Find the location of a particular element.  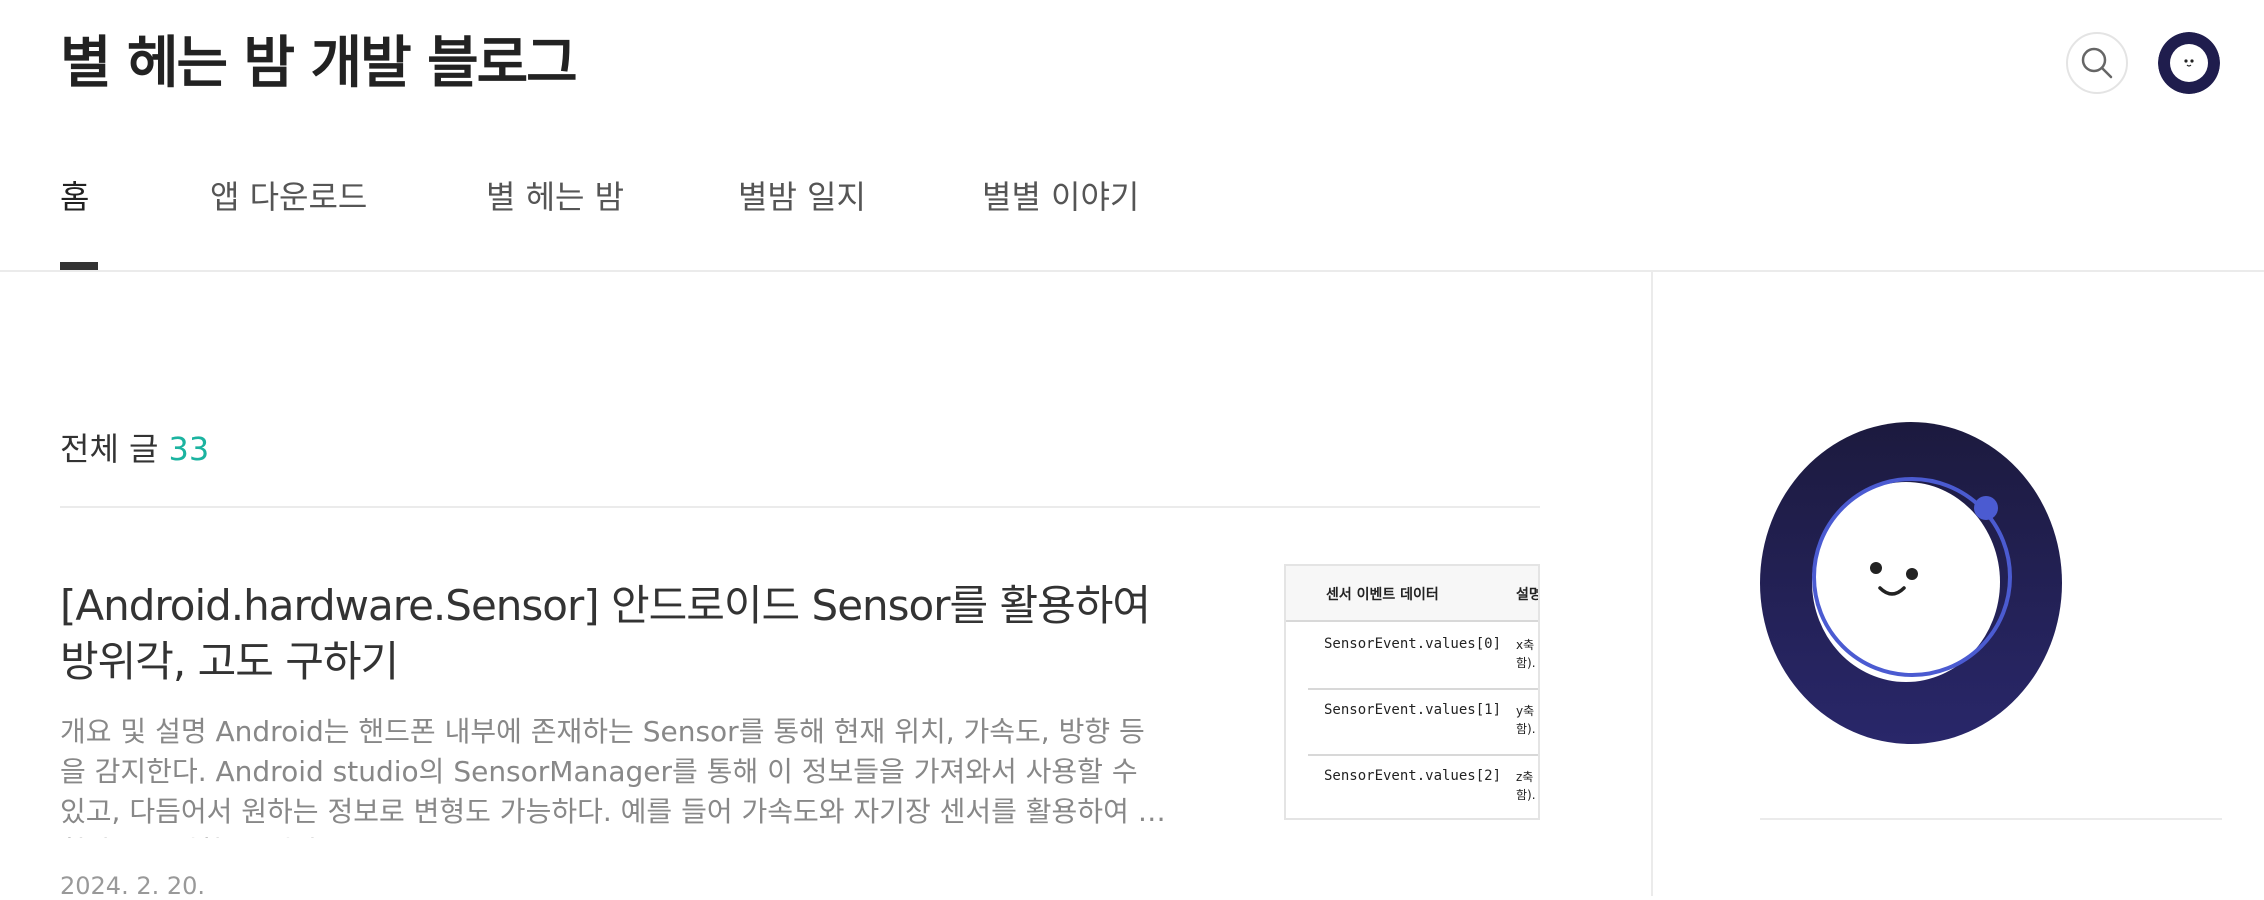

post-count-label: 전체 글 is located at coordinates (109, 449).